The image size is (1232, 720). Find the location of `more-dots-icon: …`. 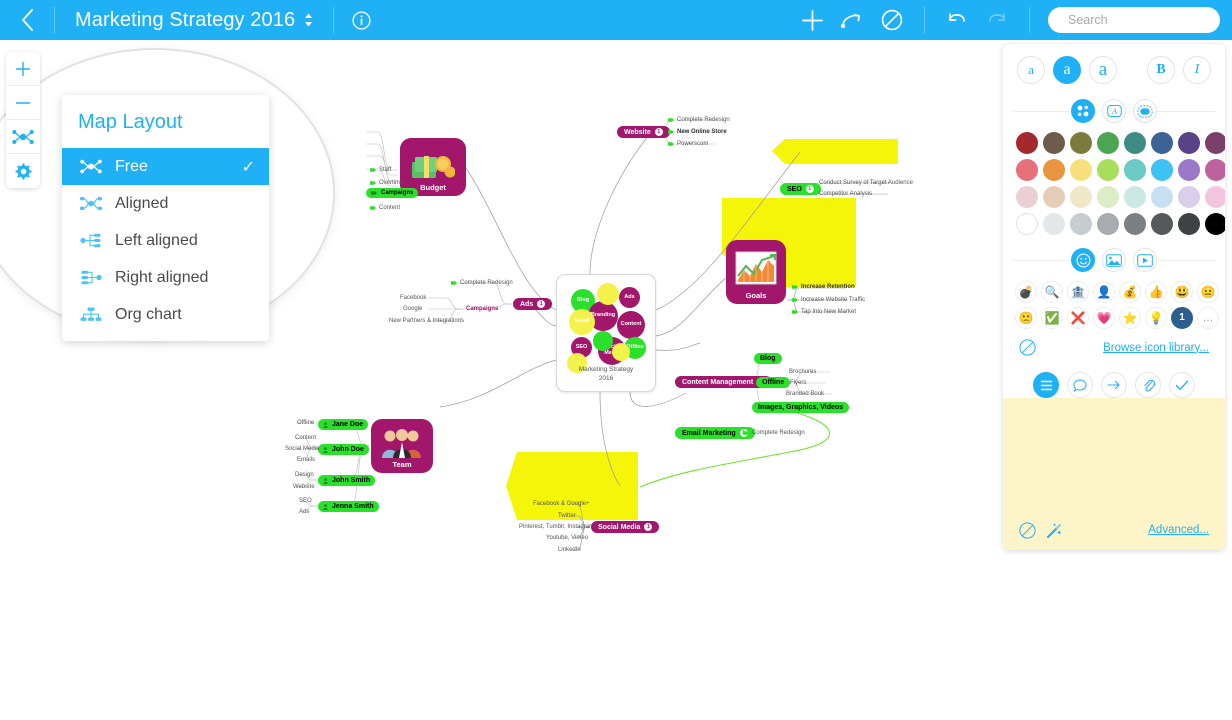

more-dots-icon: … is located at coordinates (1208, 318).